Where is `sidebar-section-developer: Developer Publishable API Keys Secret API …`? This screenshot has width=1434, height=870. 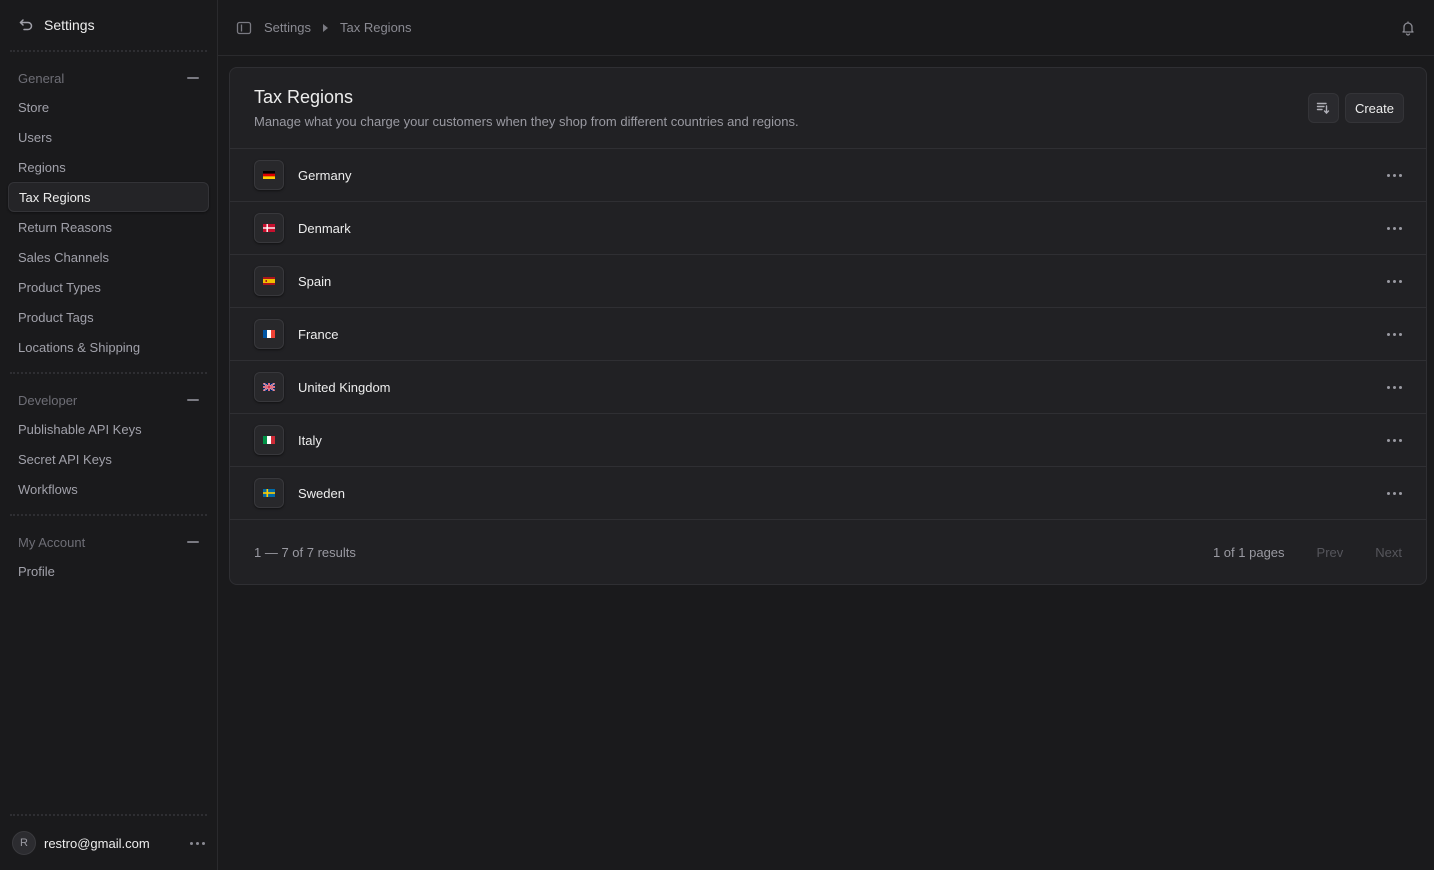
sidebar-section-developer: Developer Publishable API Keys Secret API … is located at coordinates (108, 444).